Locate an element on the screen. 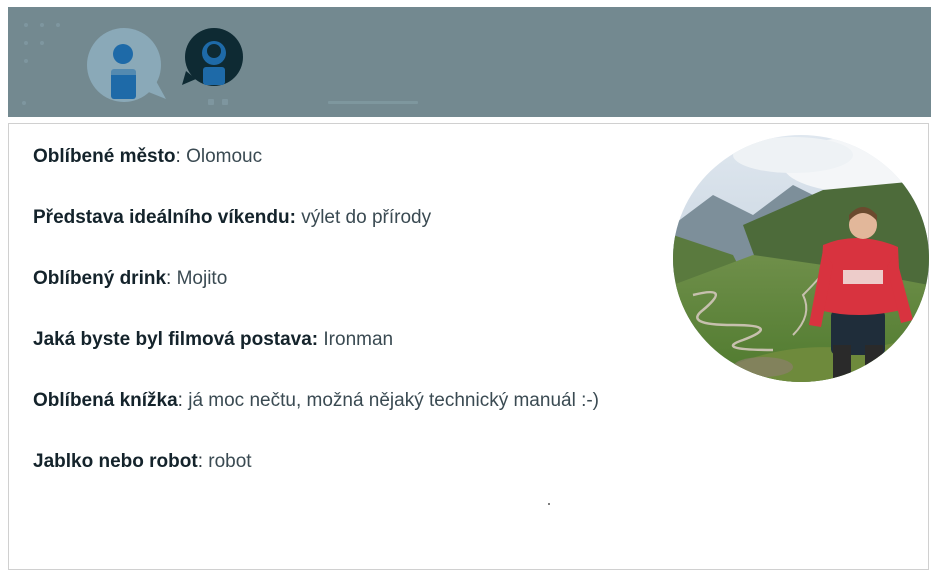  fact-value: Ironman is located at coordinates (358, 339).